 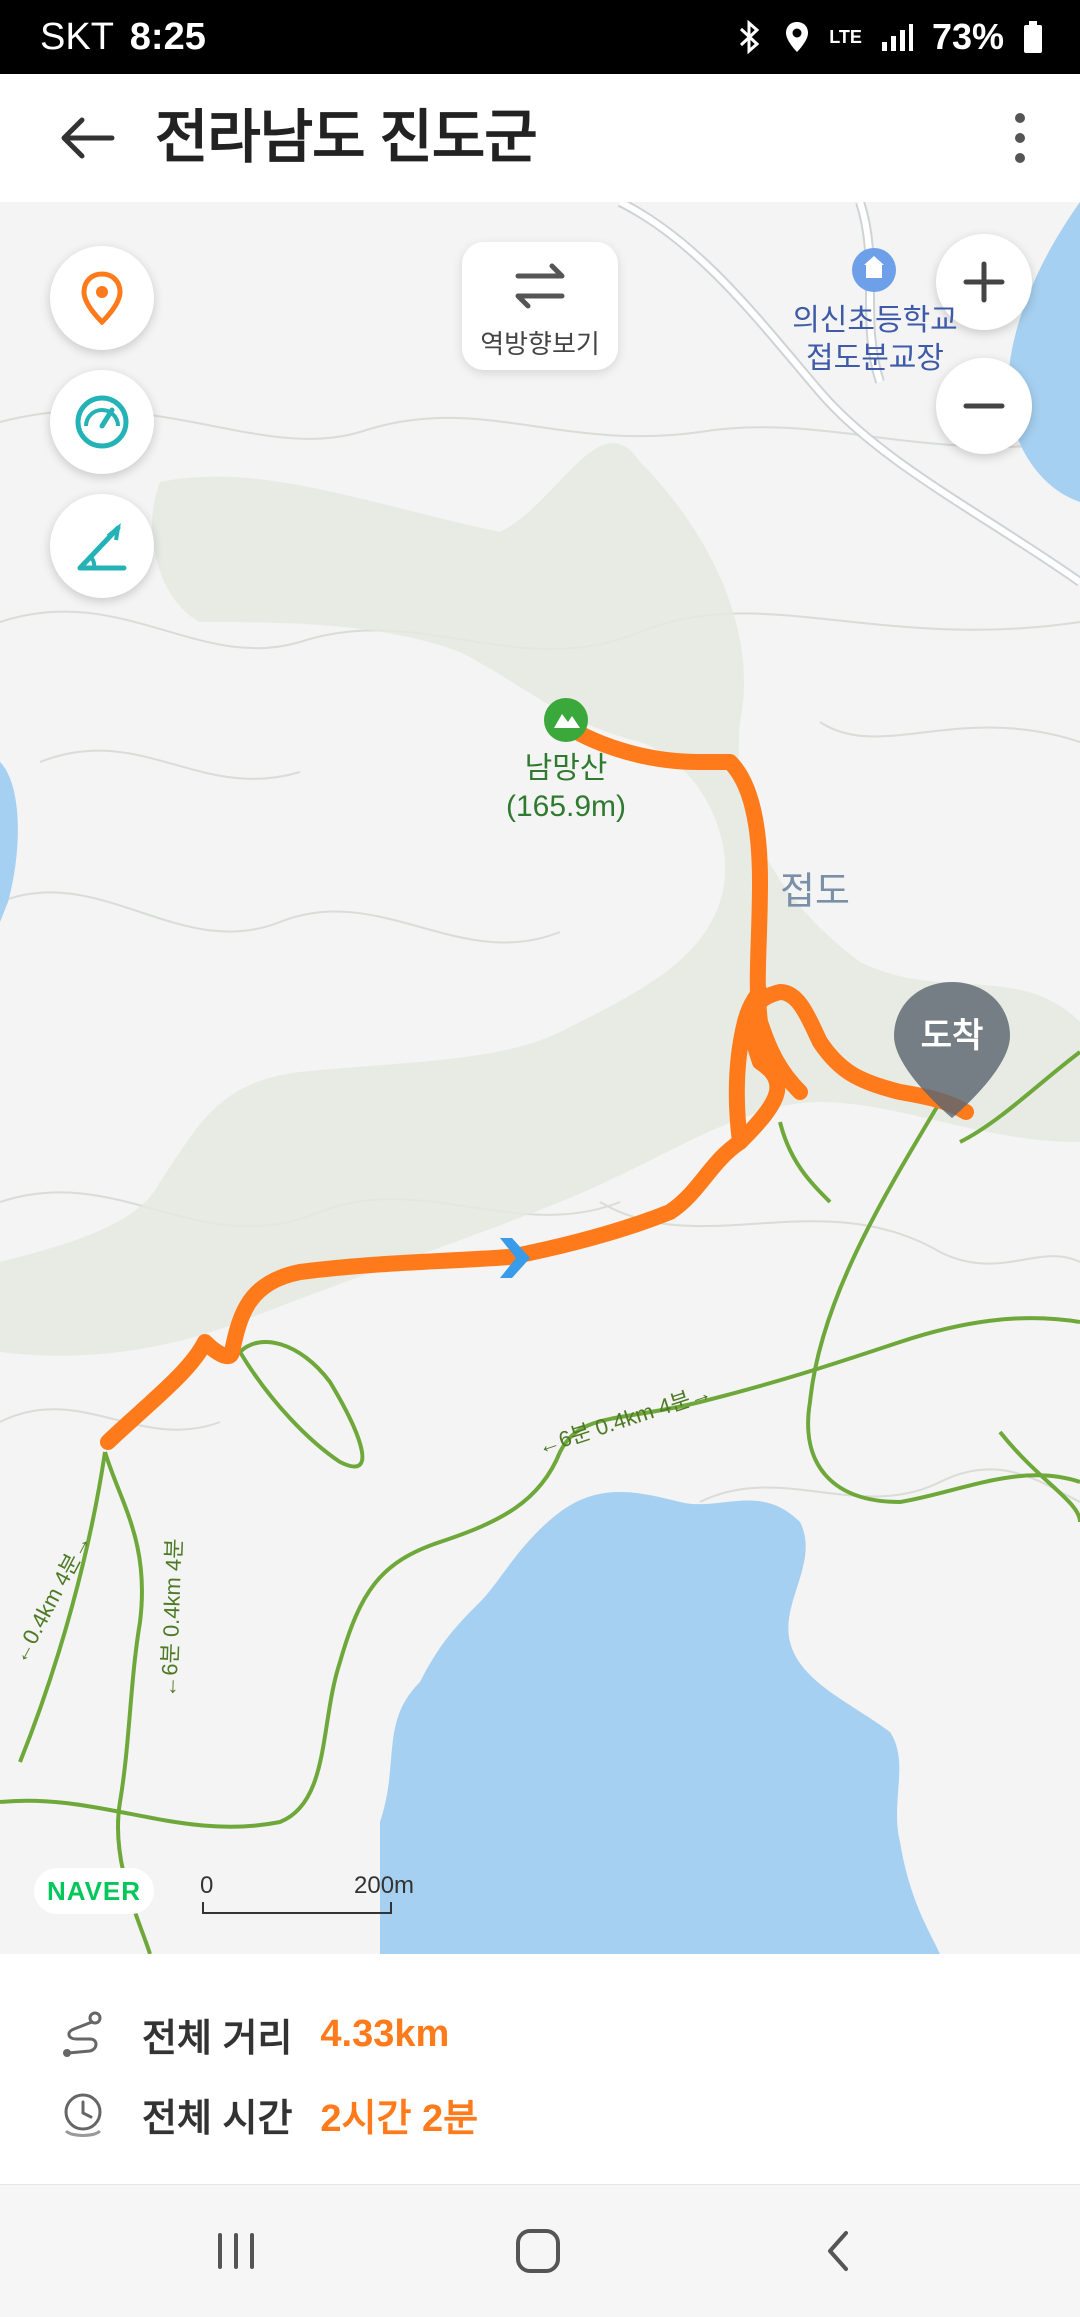 I want to click on scale-max-label: 200m, so click(x=384, y=1885).